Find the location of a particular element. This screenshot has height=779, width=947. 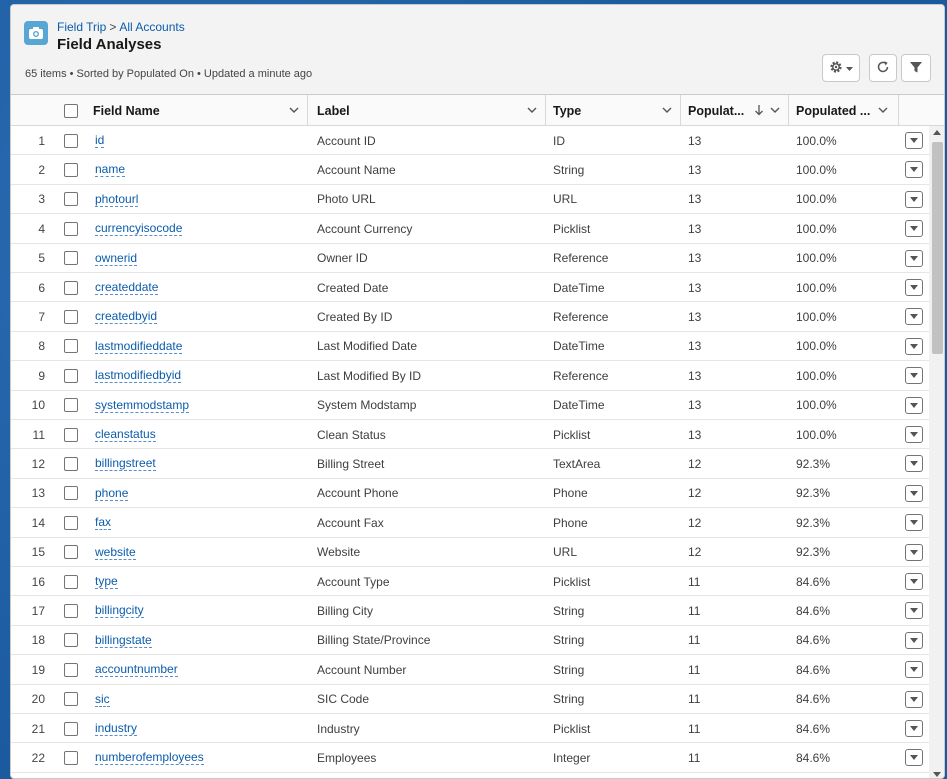

field-name-link: lastmodifiedbyid is located at coordinates (138, 376).